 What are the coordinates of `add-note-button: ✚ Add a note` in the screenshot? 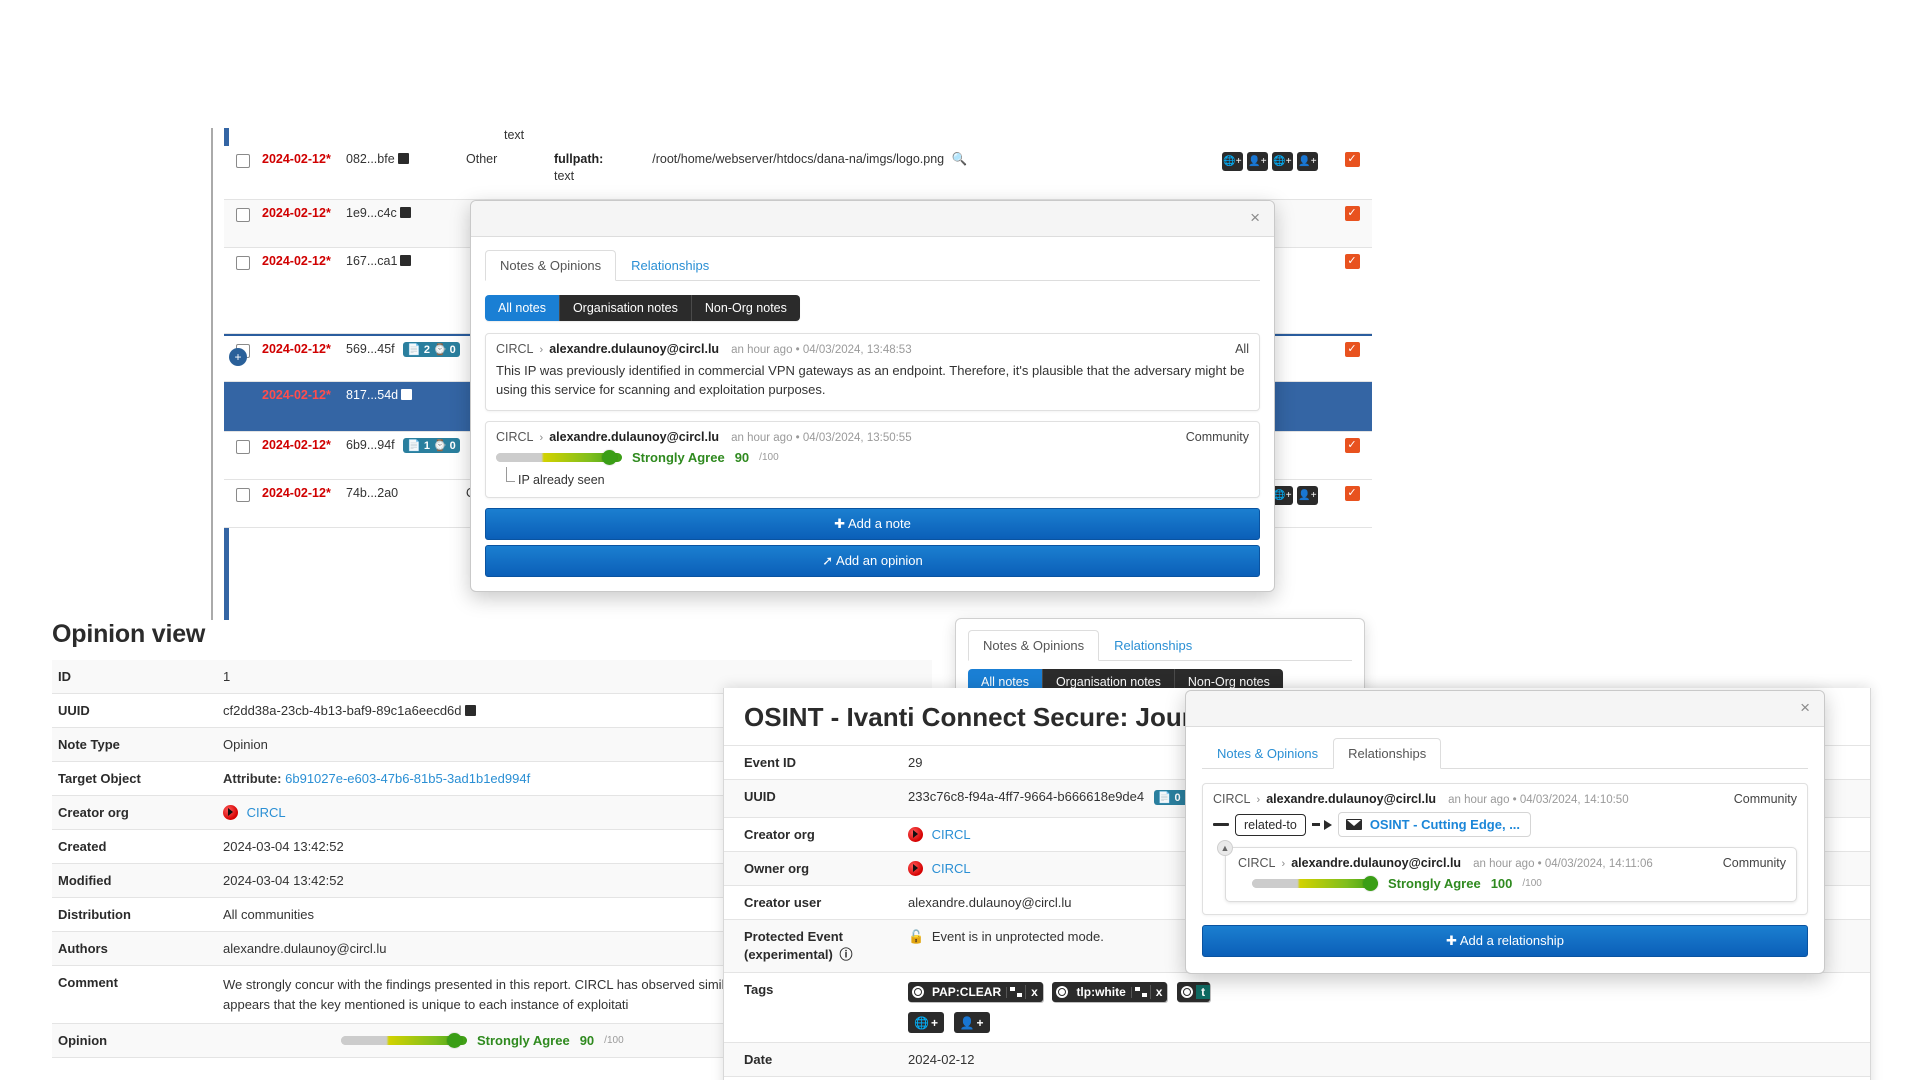 It's located at (872, 523).